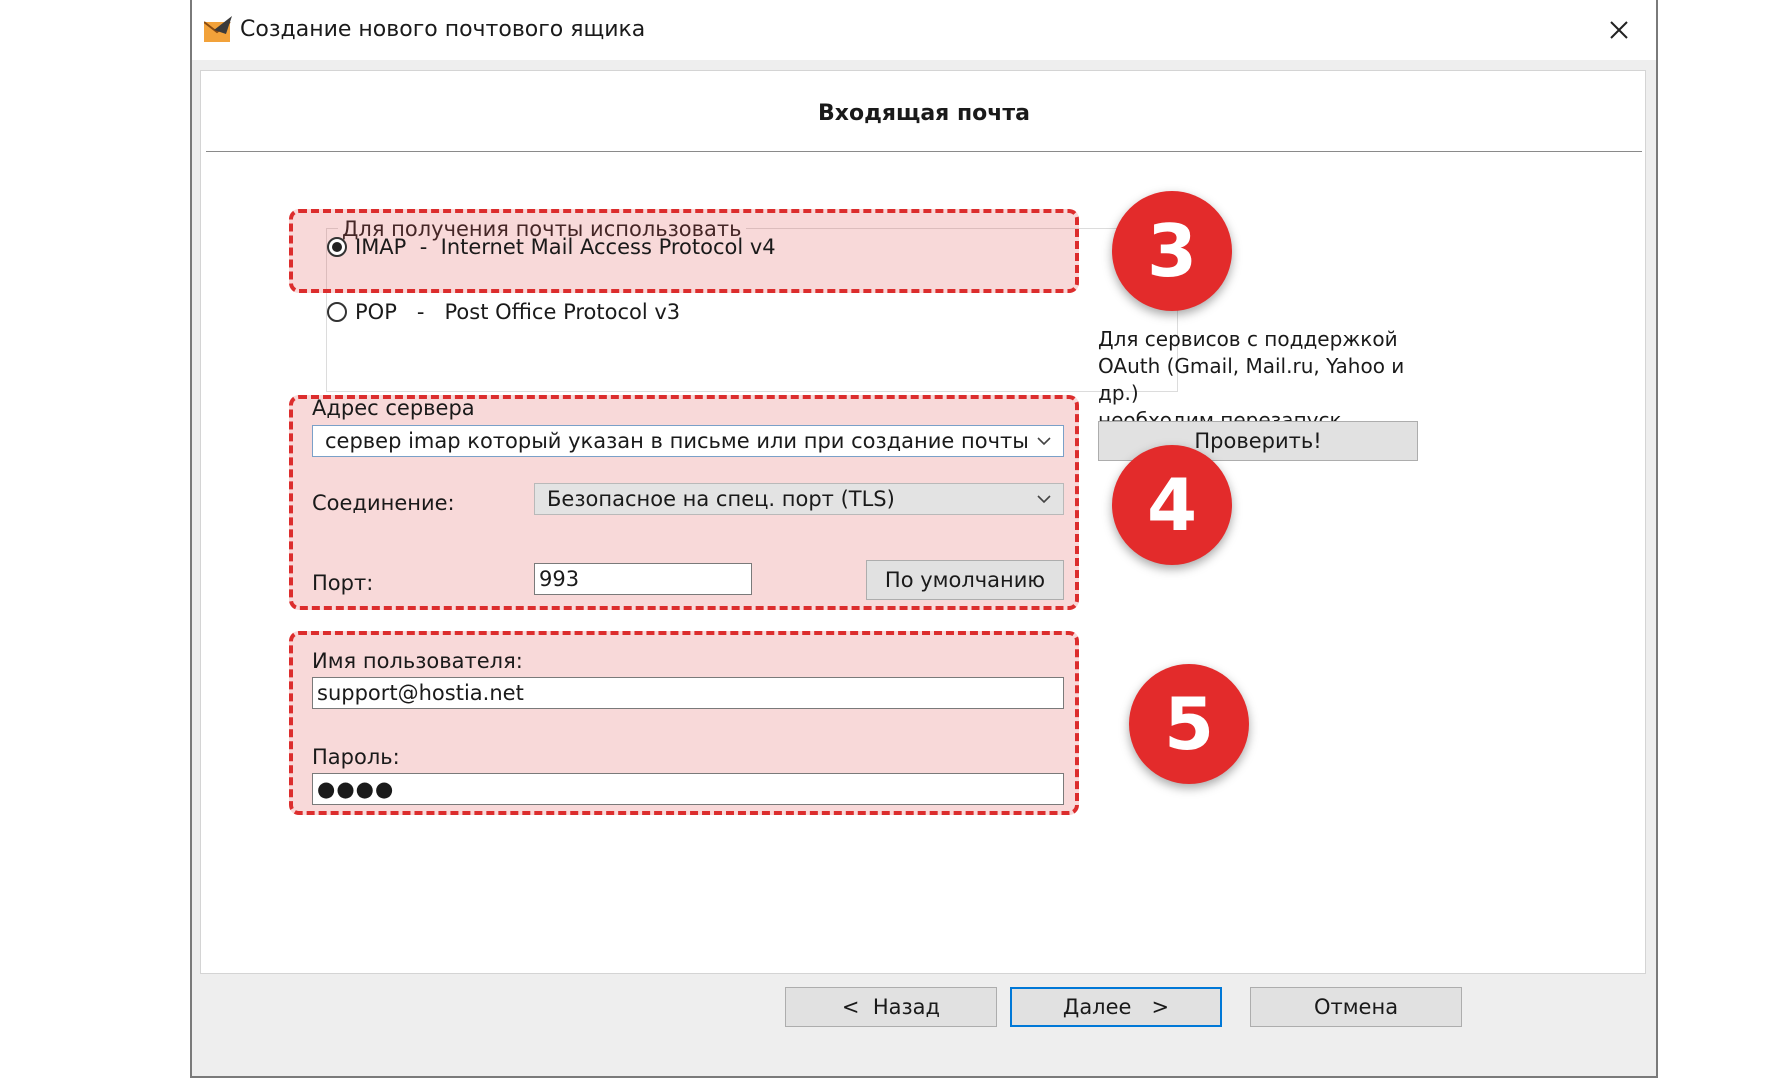  I want to click on connection-value: Безопасное на спец. порт (TLS), so click(721, 499).